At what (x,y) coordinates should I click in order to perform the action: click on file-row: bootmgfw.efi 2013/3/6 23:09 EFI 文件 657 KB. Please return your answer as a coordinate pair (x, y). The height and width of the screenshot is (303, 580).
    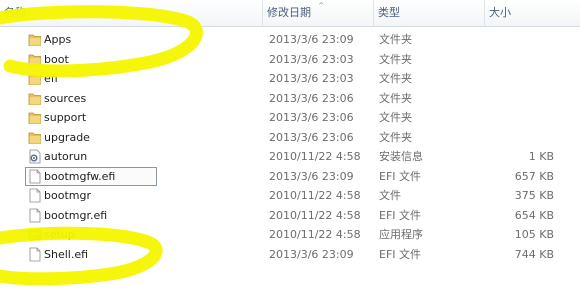
    Looking at the image, I should click on (290, 176).